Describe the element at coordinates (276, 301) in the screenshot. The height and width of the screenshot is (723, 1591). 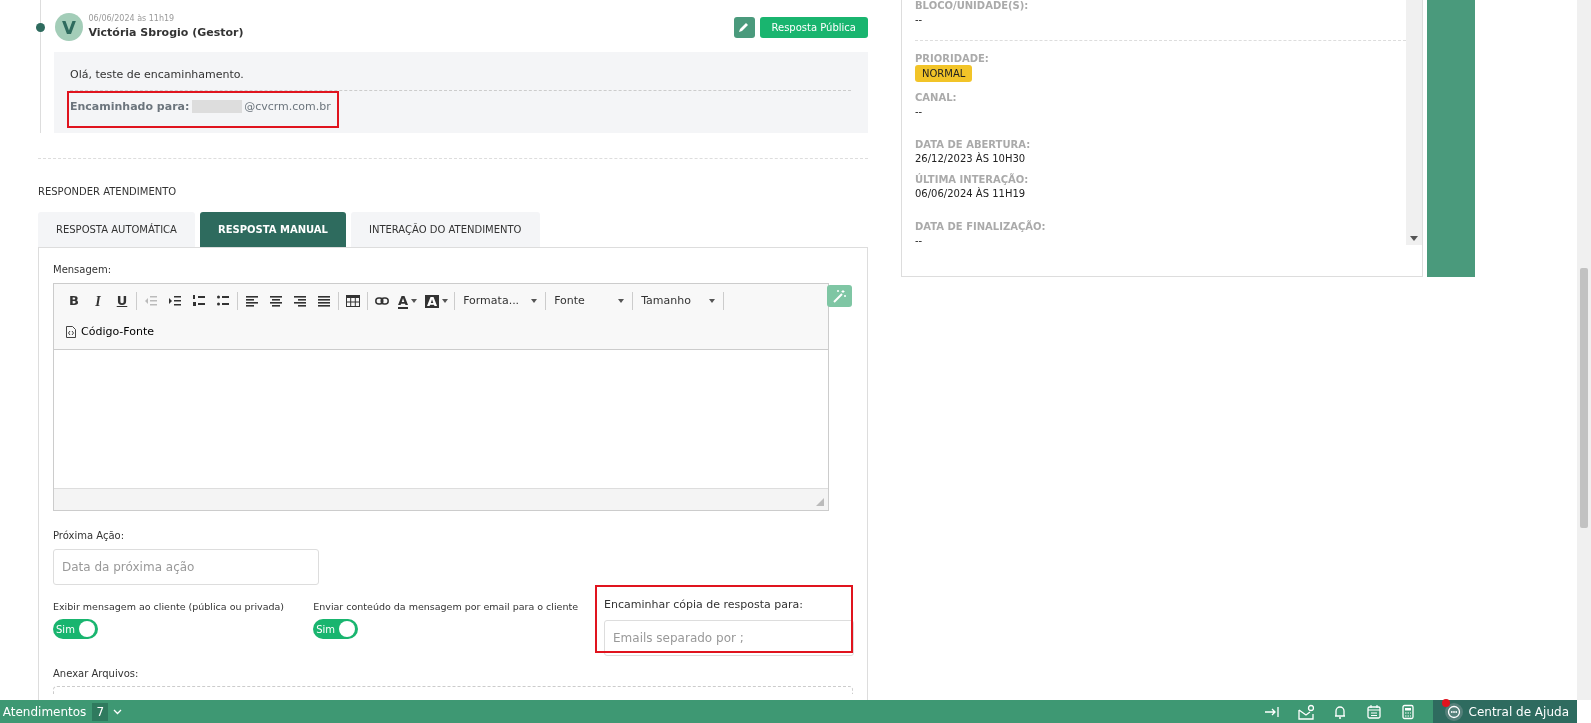
I see `align-center-icon` at that location.